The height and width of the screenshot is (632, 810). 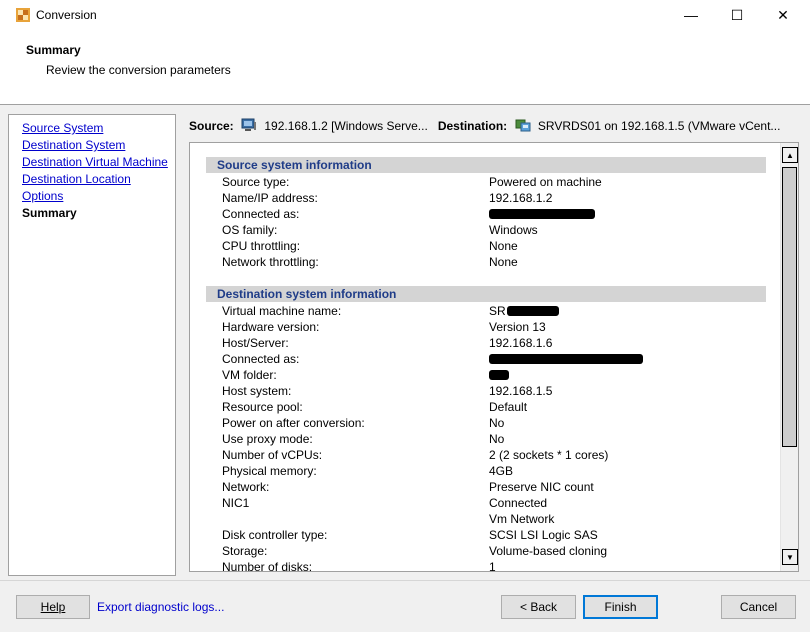 What do you see at coordinates (486, 230) in the screenshot?
I see `summary-row: OS family: Windows` at bounding box center [486, 230].